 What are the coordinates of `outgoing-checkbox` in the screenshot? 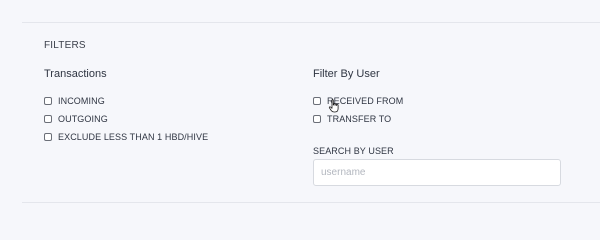 It's located at (48, 119).